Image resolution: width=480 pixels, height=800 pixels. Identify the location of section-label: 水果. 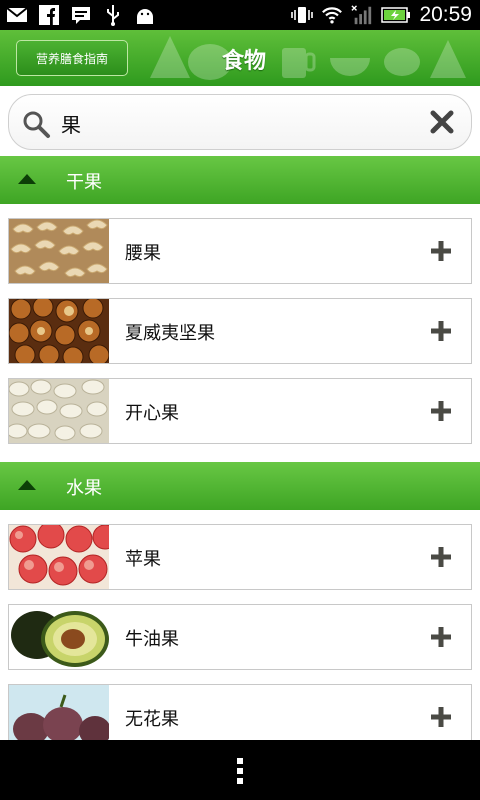
(84, 488).